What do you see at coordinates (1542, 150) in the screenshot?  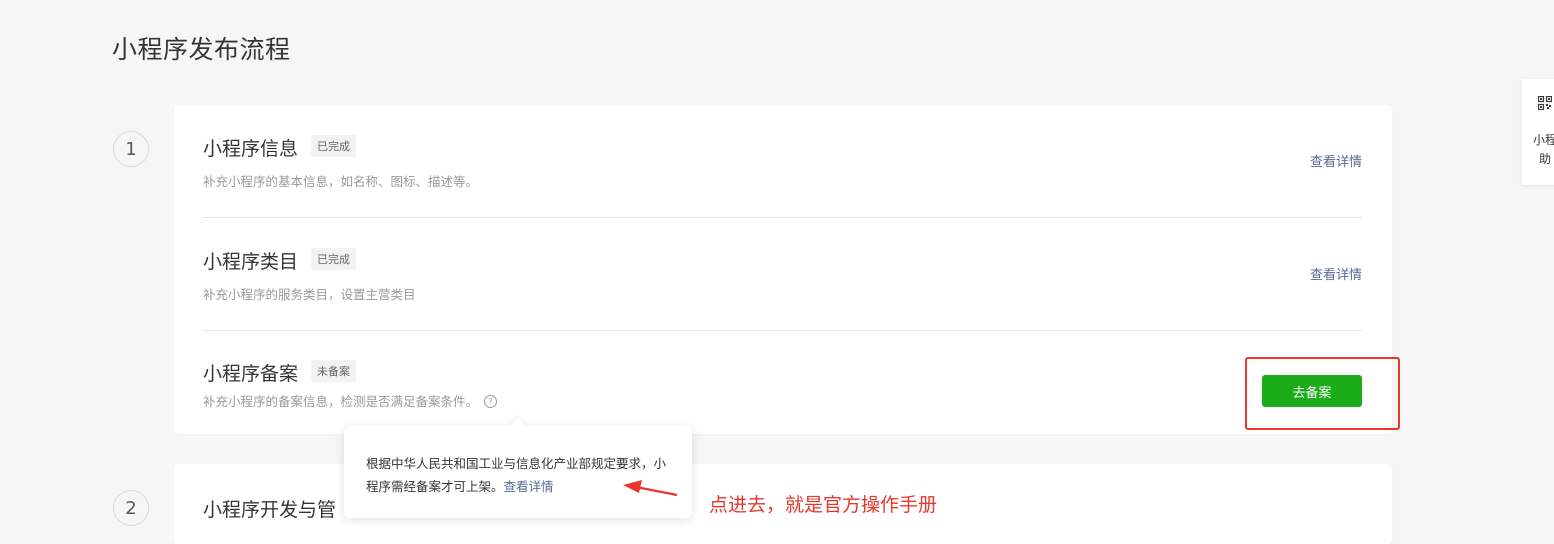 I see `assistant-widget-label: 小程 助` at bounding box center [1542, 150].